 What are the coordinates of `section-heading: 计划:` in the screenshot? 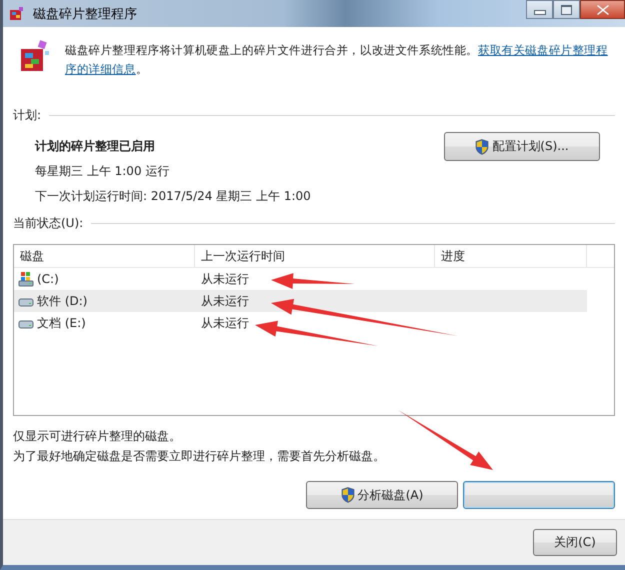 It's located at (27, 115).